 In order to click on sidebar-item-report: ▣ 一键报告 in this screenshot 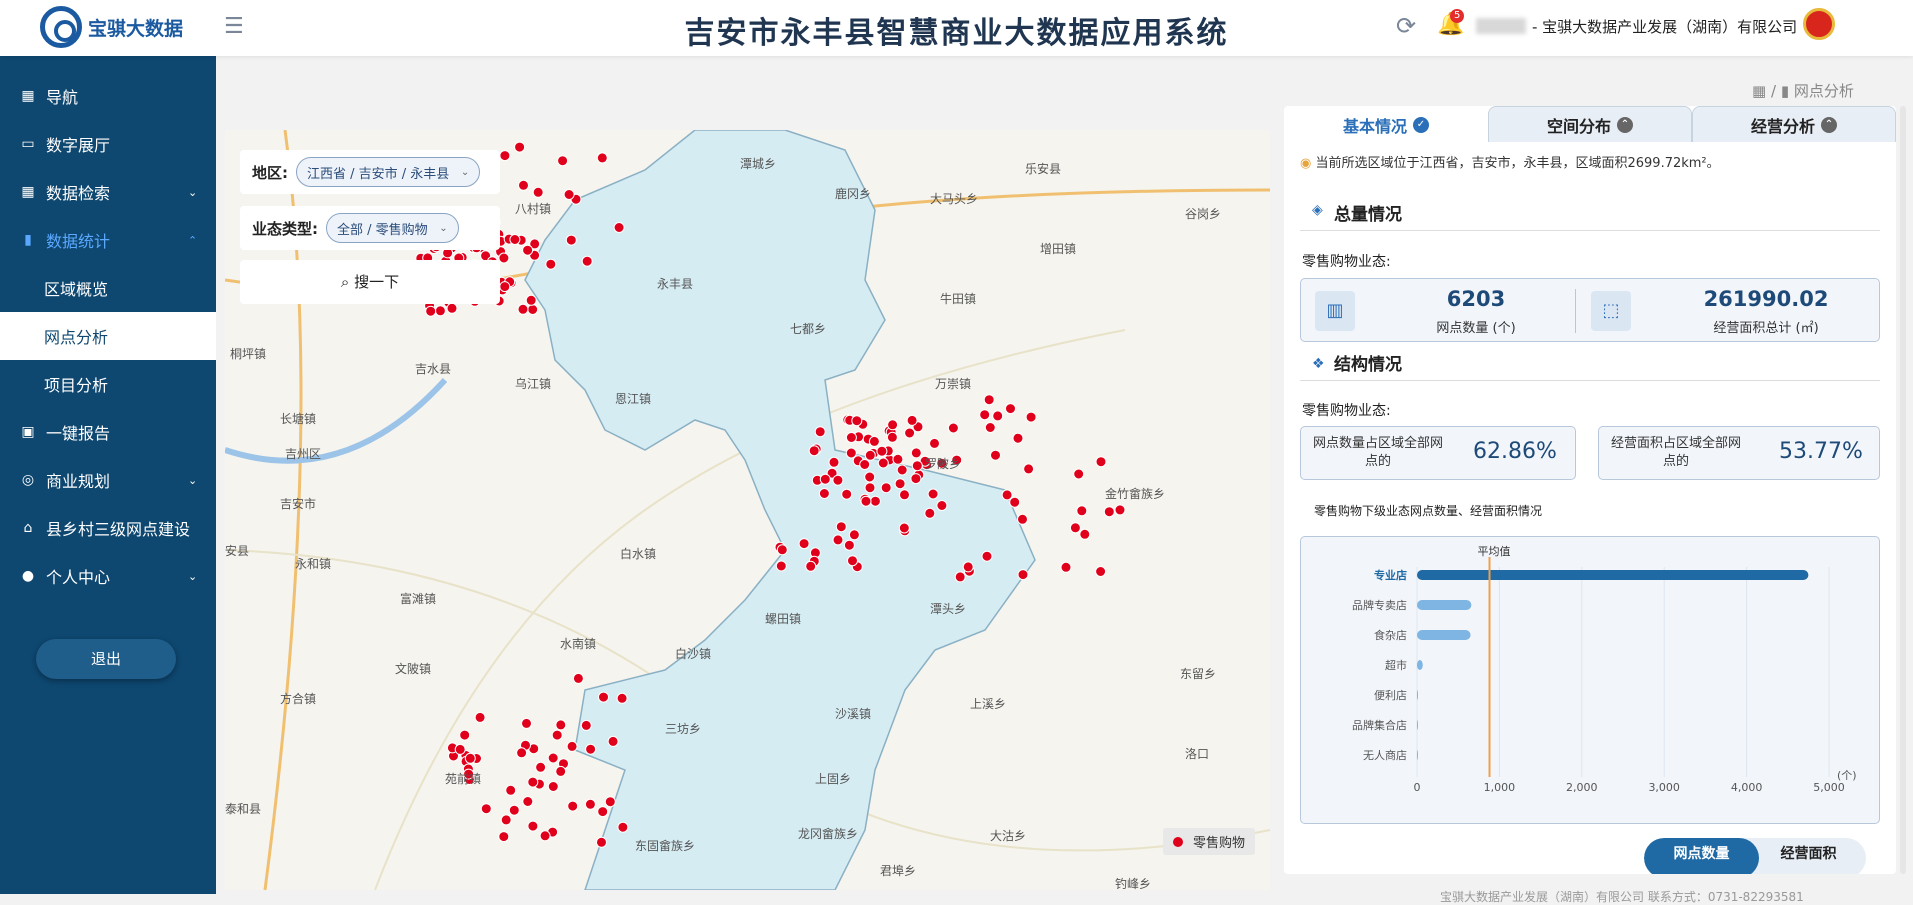, I will do `click(108, 432)`.